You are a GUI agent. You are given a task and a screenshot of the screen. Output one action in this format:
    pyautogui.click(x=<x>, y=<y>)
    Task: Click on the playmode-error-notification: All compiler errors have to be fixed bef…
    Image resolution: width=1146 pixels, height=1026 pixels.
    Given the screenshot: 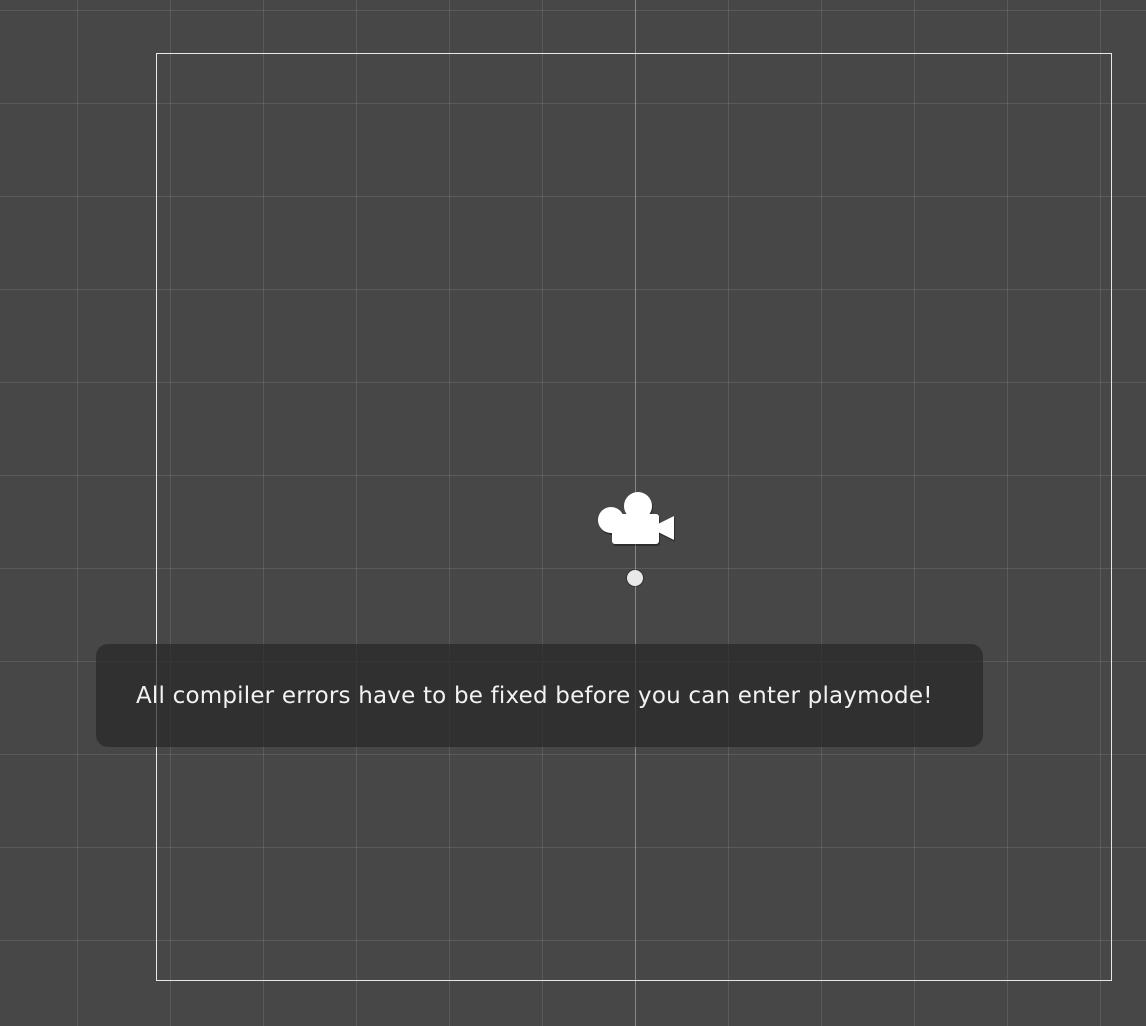 What is the action you would take?
    pyautogui.click(x=539, y=695)
    